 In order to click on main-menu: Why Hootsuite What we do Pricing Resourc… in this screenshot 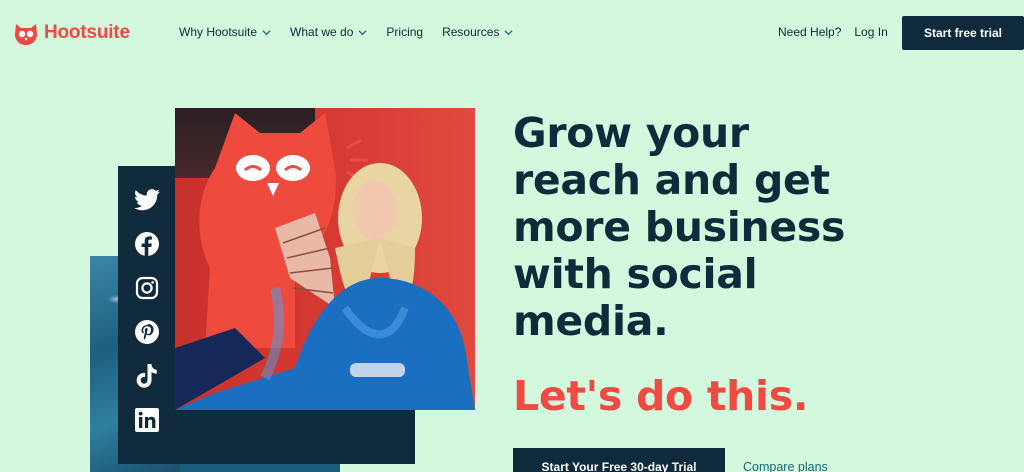, I will do `click(355, 32)`.